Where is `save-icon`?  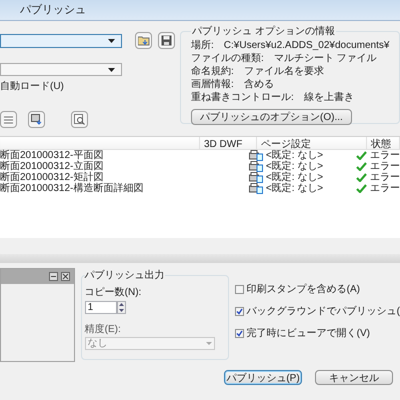 save-icon is located at coordinates (166, 40).